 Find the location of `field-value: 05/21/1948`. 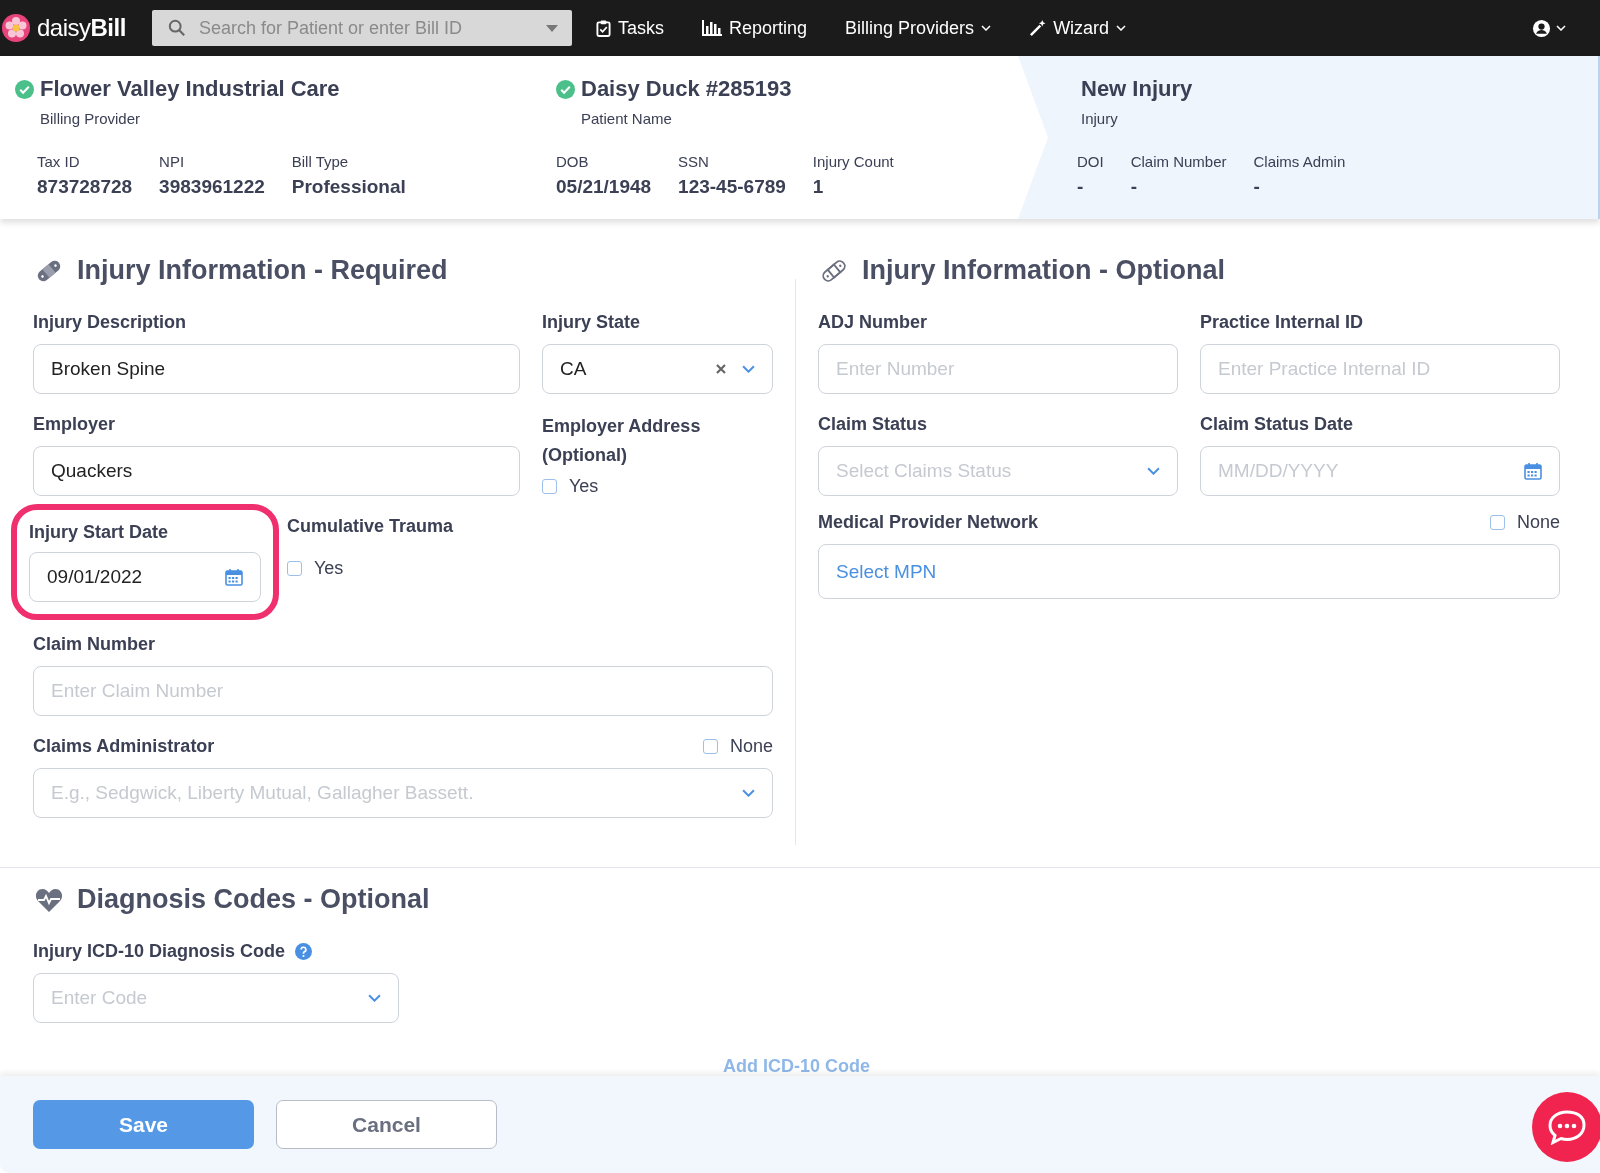

field-value: 05/21/1948 is located at coordinates (604, 187).